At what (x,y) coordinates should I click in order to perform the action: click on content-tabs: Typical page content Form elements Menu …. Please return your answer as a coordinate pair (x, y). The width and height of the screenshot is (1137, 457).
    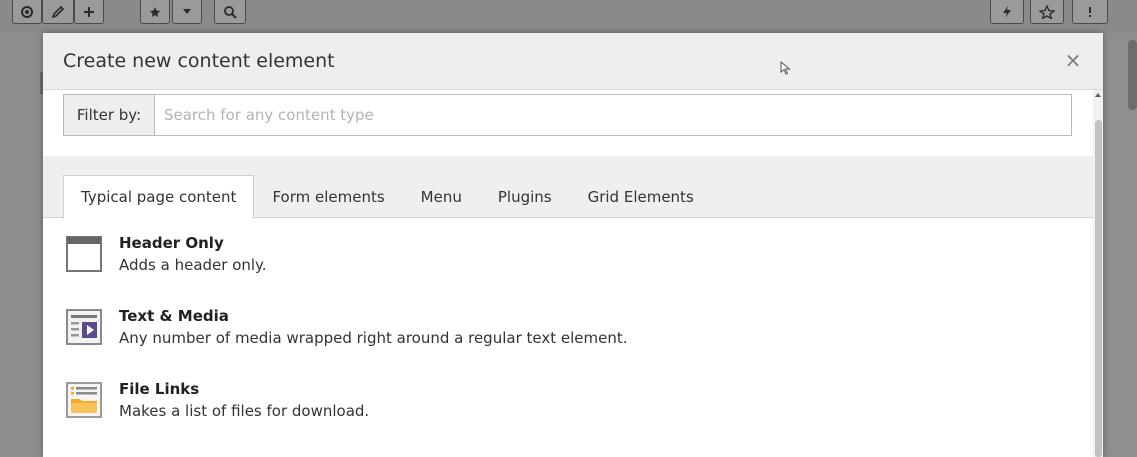
    Looking at the image, I should click on (387, 197).